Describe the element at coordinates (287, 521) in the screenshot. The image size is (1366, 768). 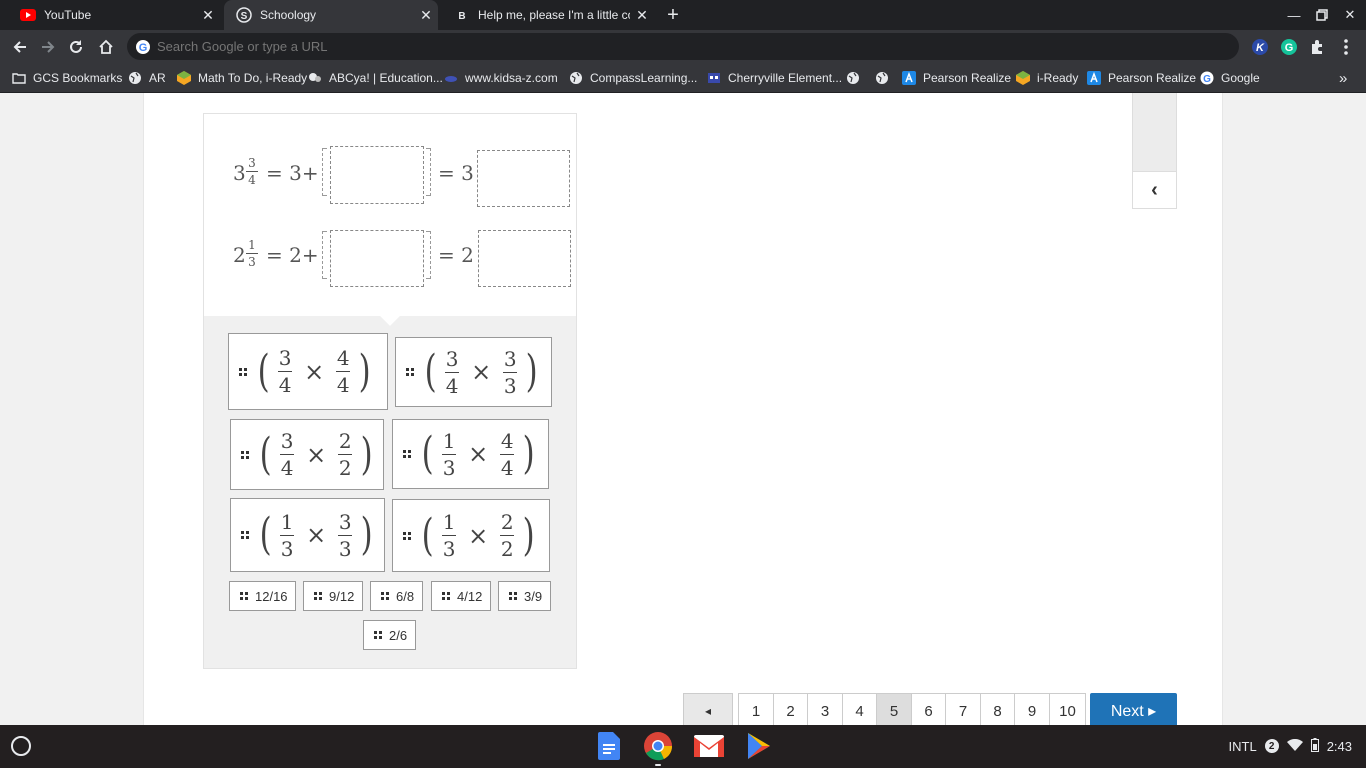
I see `numerator: 1` at that location.